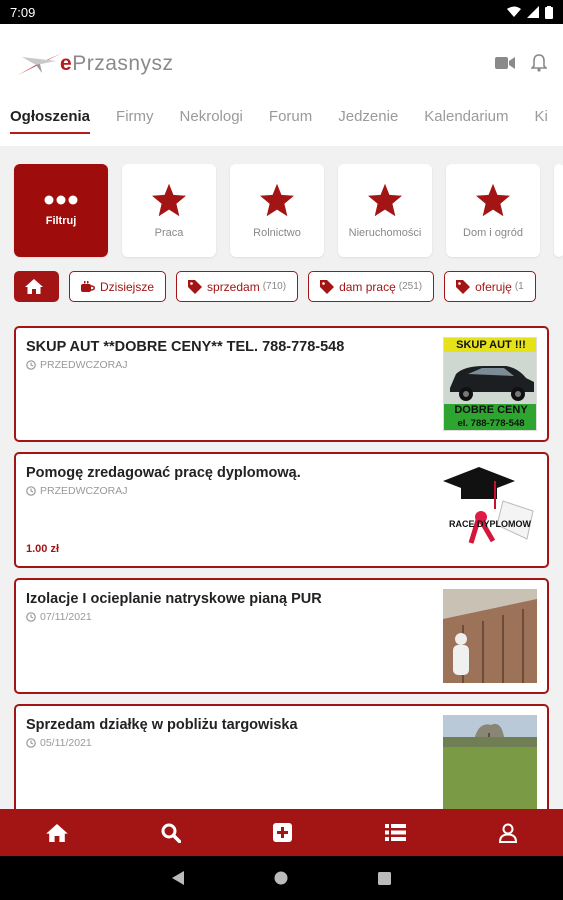 The image size is (563, 900). What do you see at coordinates (135, 126) in the screenshot?
I see `tab-firmy: Firmy` at bounding box center [135, 126].